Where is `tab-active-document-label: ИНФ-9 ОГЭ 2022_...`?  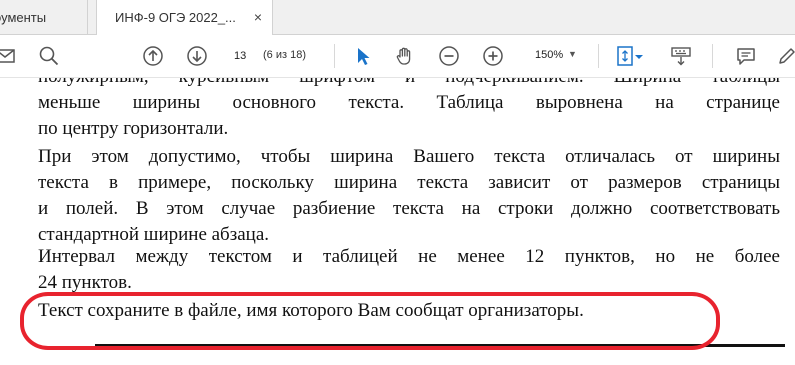
tab-active-document-label: ИНФ-9 ОГЭ 2022_... is located at coordinates (175, 17).